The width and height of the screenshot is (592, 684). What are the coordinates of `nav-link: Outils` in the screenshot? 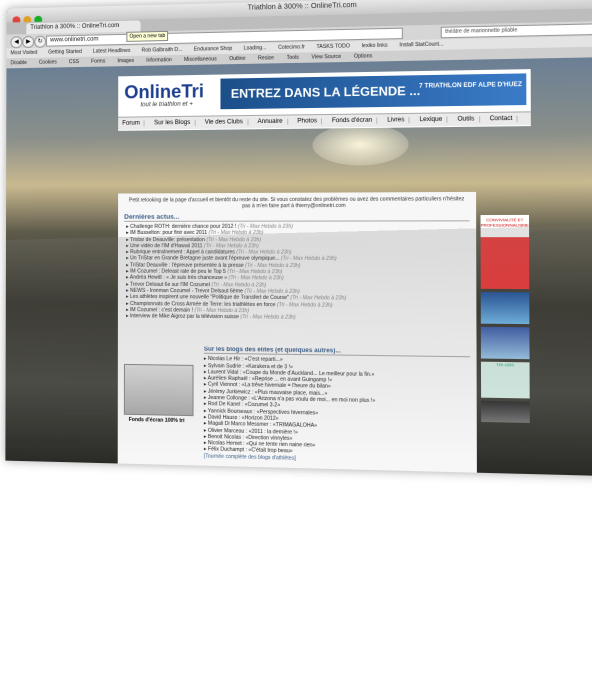 It's located at (466, 119).